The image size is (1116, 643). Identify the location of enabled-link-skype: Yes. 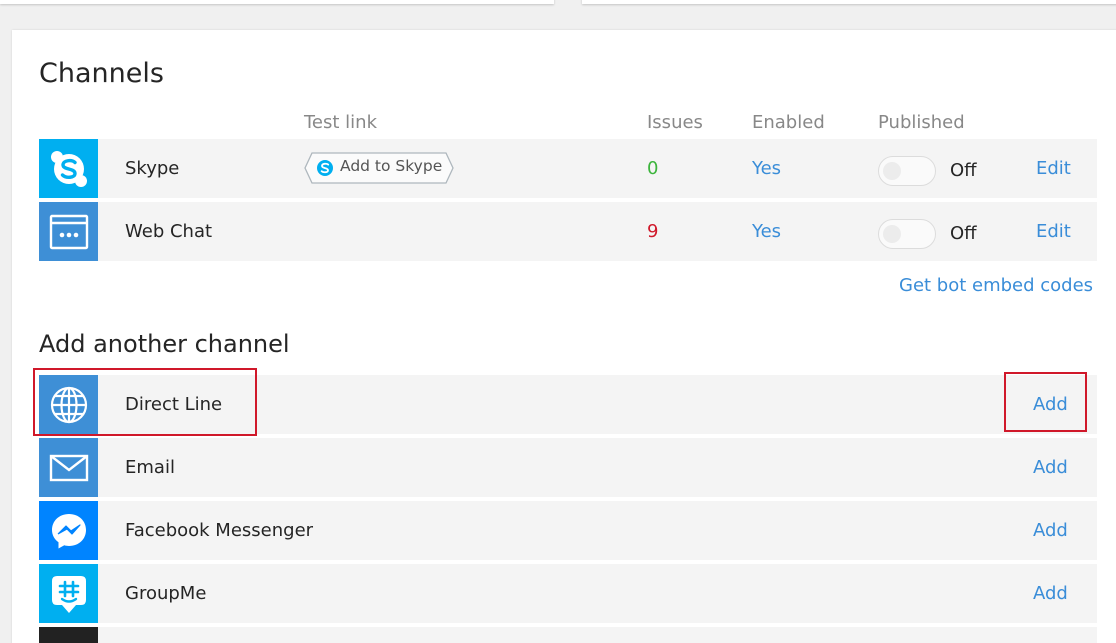
(766, 168).